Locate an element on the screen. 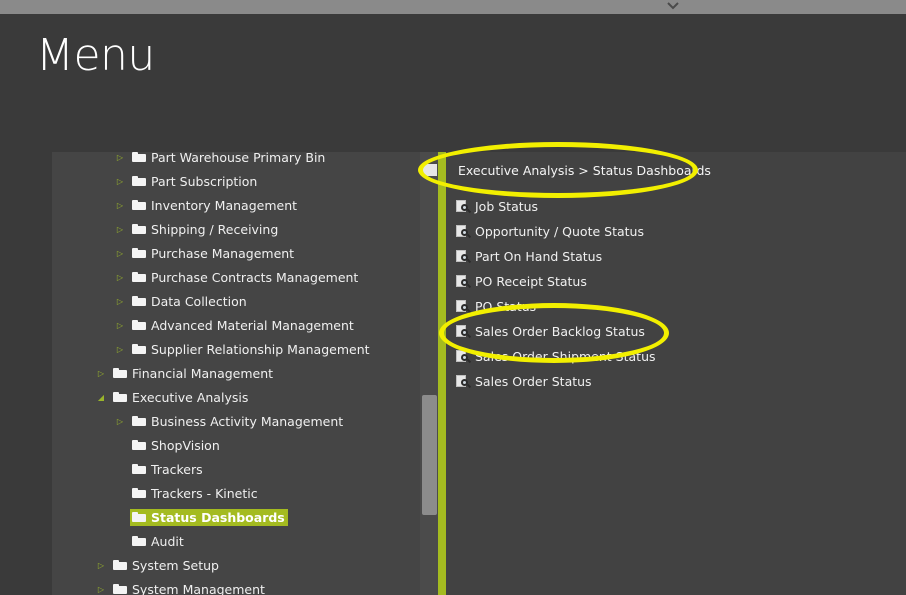  tree-item: ShopVision is located at coordinates (167, 445).